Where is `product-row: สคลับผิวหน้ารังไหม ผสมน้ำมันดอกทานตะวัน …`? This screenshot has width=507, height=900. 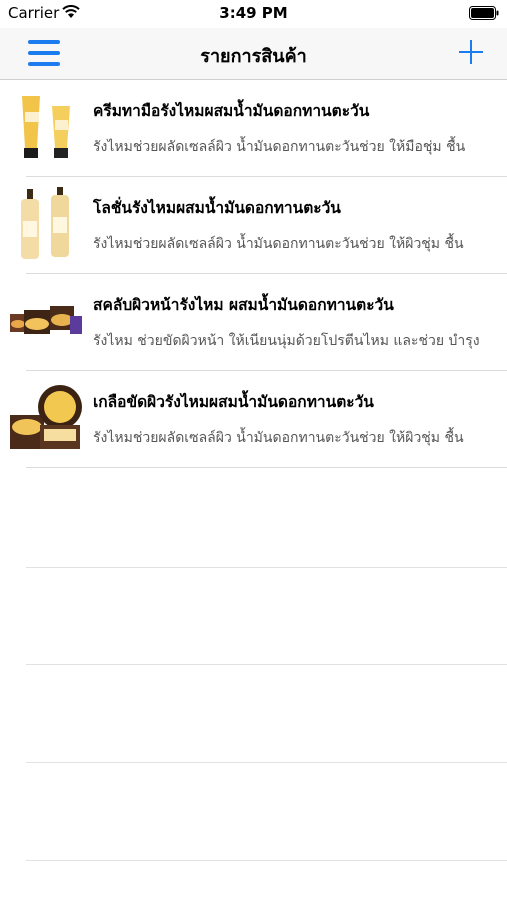 product-row: สคลับผิวหน้ารังไหม ผสมน้ำมันดอกทานตะวัน … is located at coordinates (253, 322).